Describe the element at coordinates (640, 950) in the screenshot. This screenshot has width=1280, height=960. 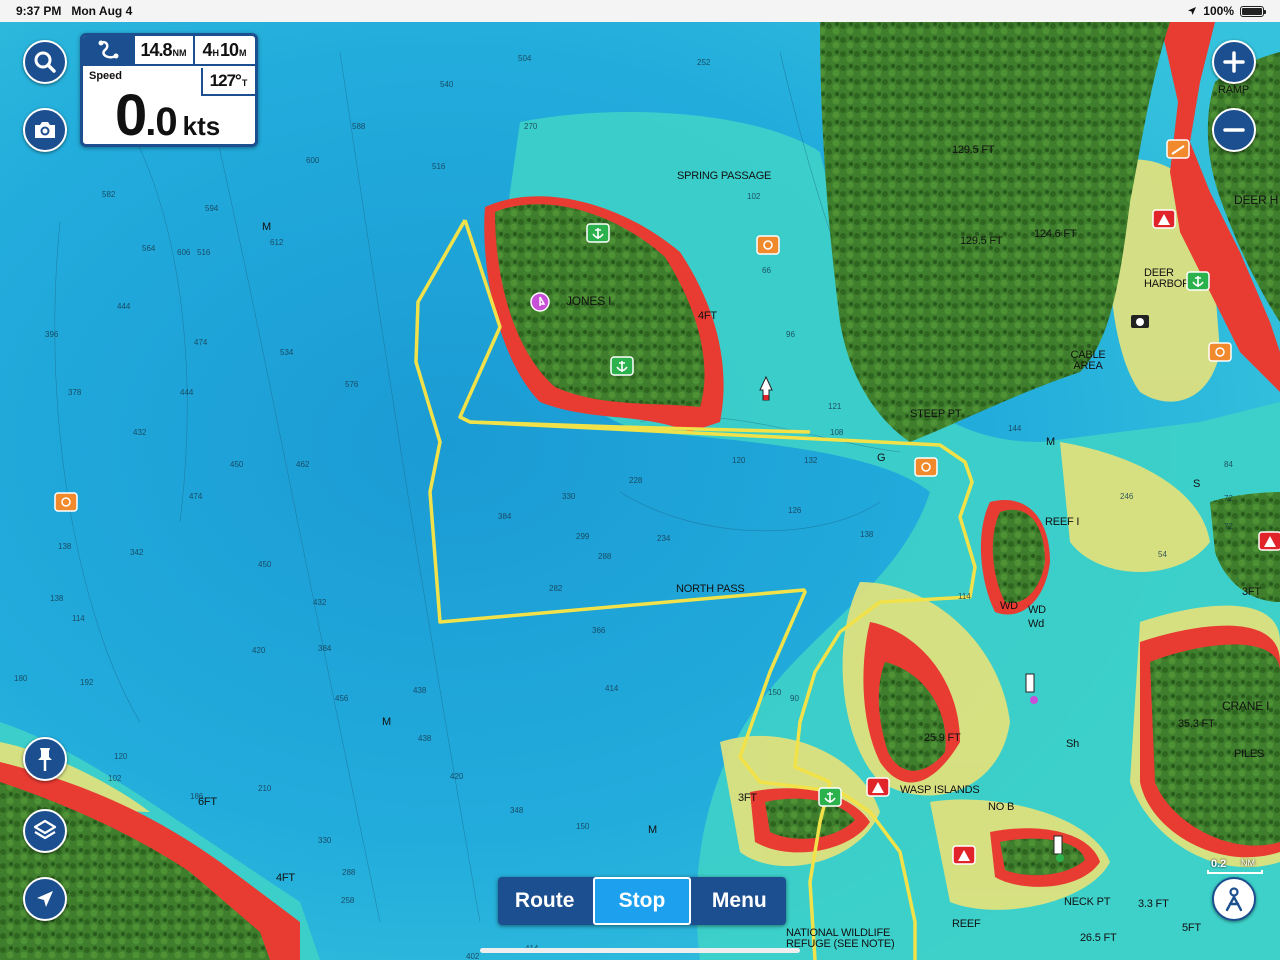
I see `home-indicator` at that location.